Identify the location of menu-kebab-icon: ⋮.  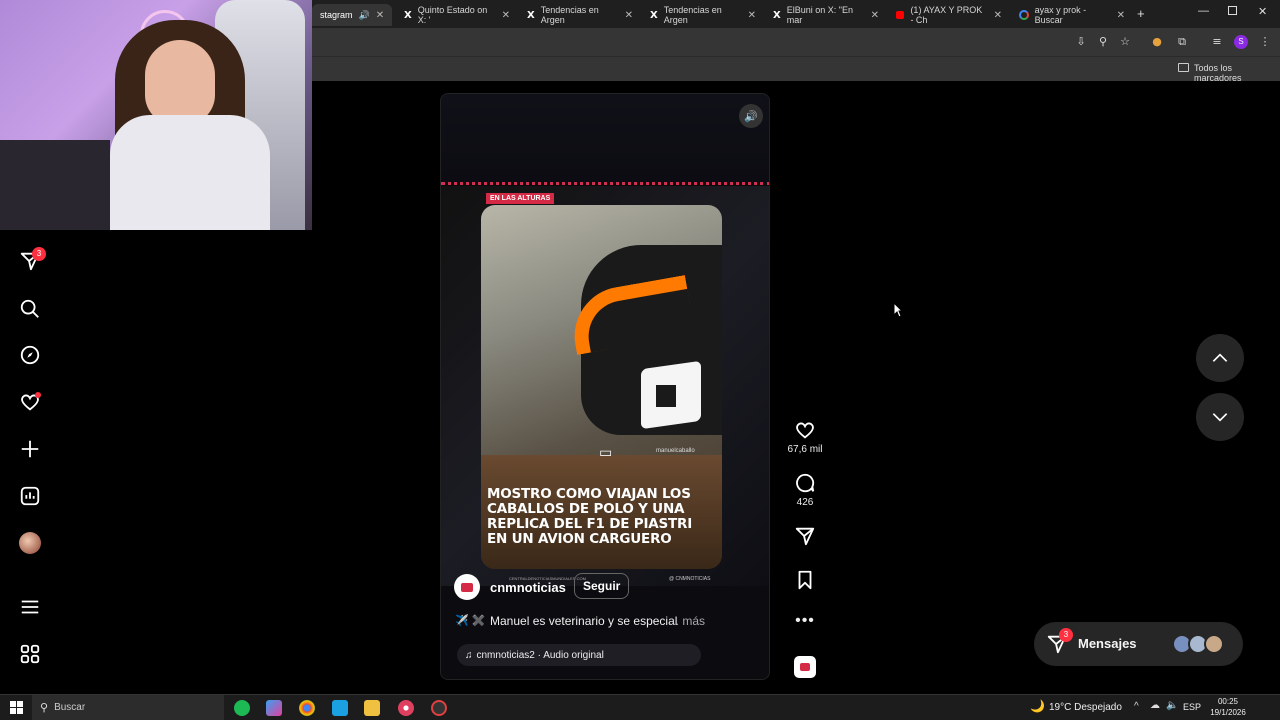
(1265, 41).